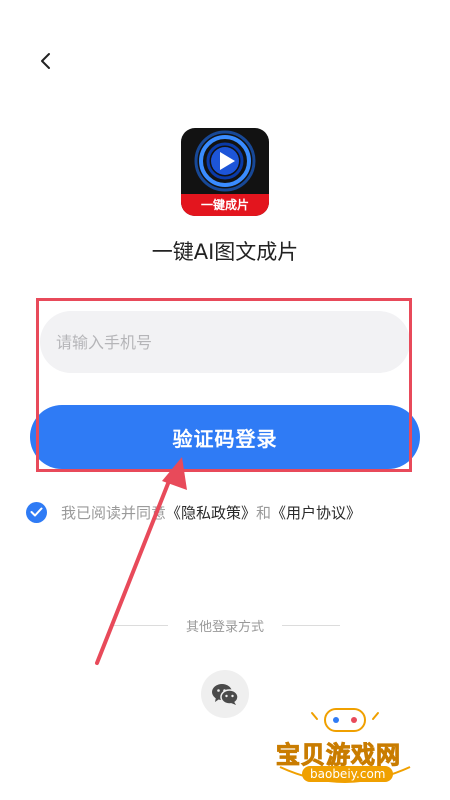  I want to click on watermark-logo: 宝贝游戏网 baobeiy.com, so click(345, 750).